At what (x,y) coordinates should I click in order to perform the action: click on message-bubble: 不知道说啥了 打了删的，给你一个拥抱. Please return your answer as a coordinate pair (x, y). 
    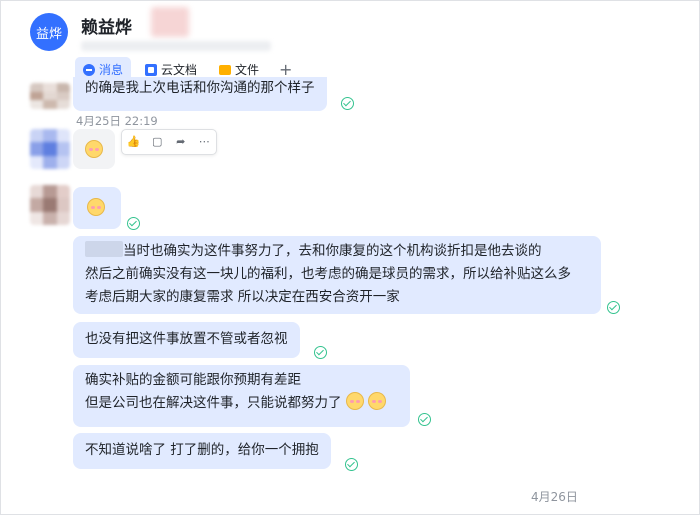
    Looking at the image, I should click on (202, 451).